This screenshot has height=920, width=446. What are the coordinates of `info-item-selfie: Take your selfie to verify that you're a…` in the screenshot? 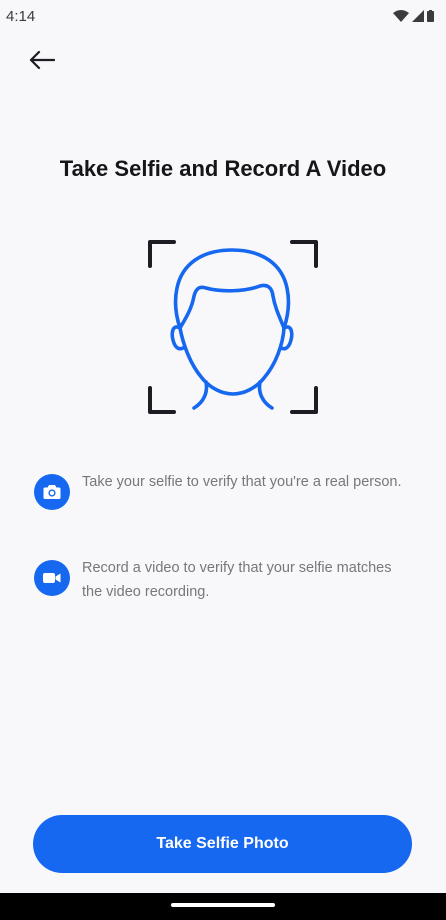 It's located at (224, 490).